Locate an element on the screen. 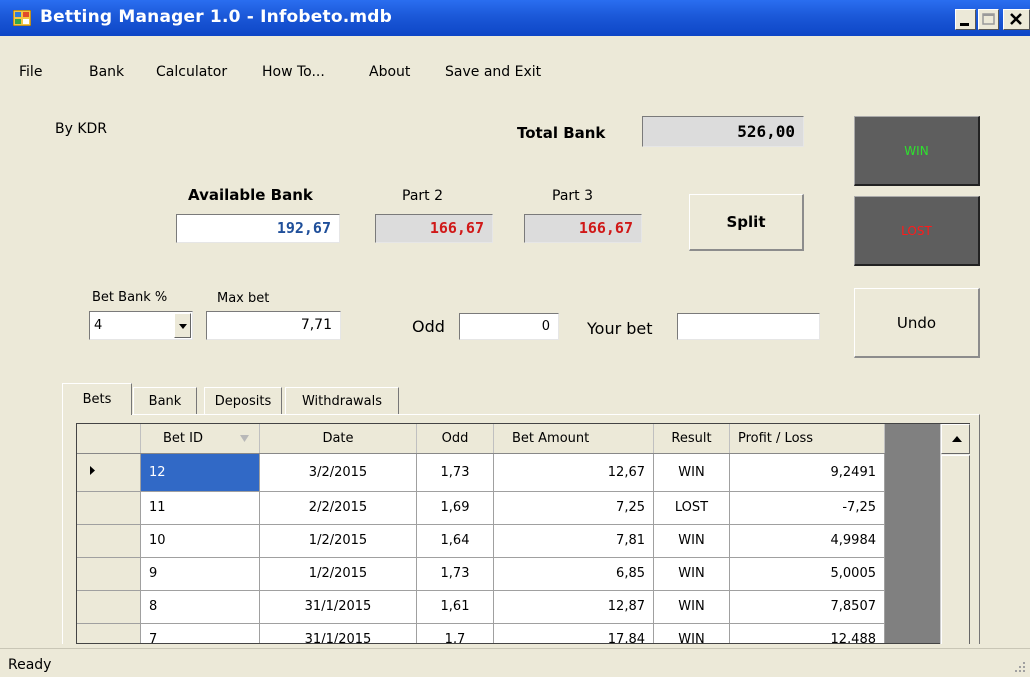 This screenshot has width=1030, height=677. table-row: 11 2/2/2015 1,69 7,25 LOST -7,25 is located at coordinates (481, 508).